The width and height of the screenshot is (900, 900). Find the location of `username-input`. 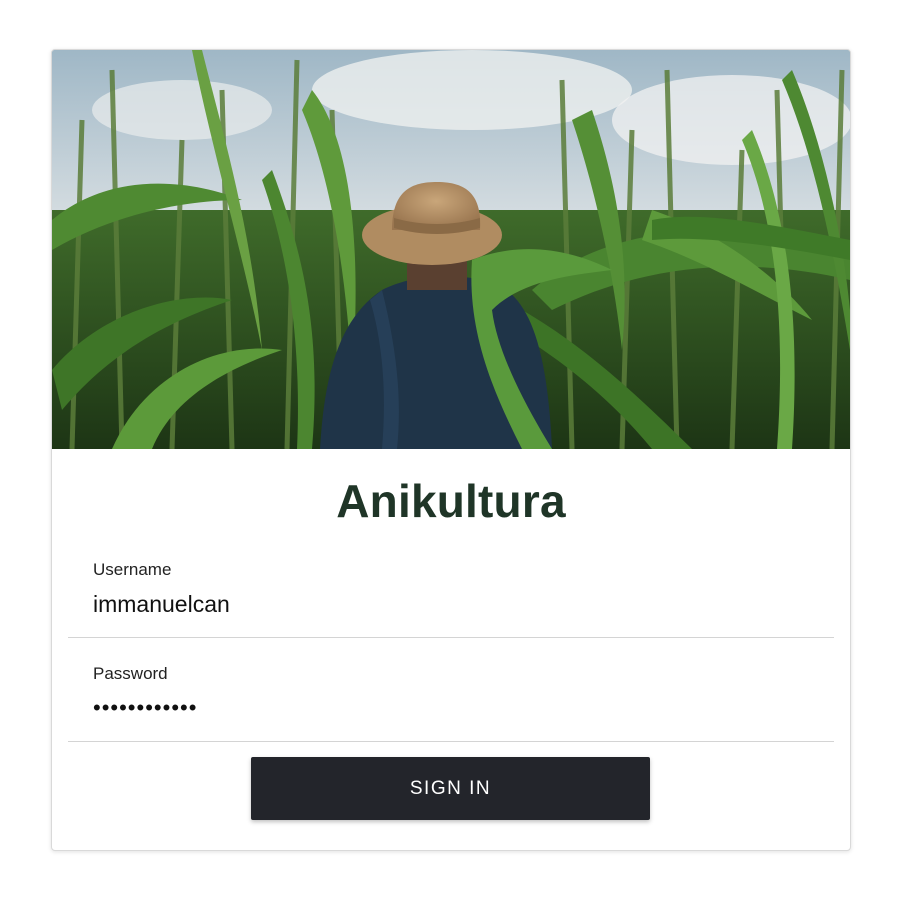

username-input is located at coordinates (443, 604).